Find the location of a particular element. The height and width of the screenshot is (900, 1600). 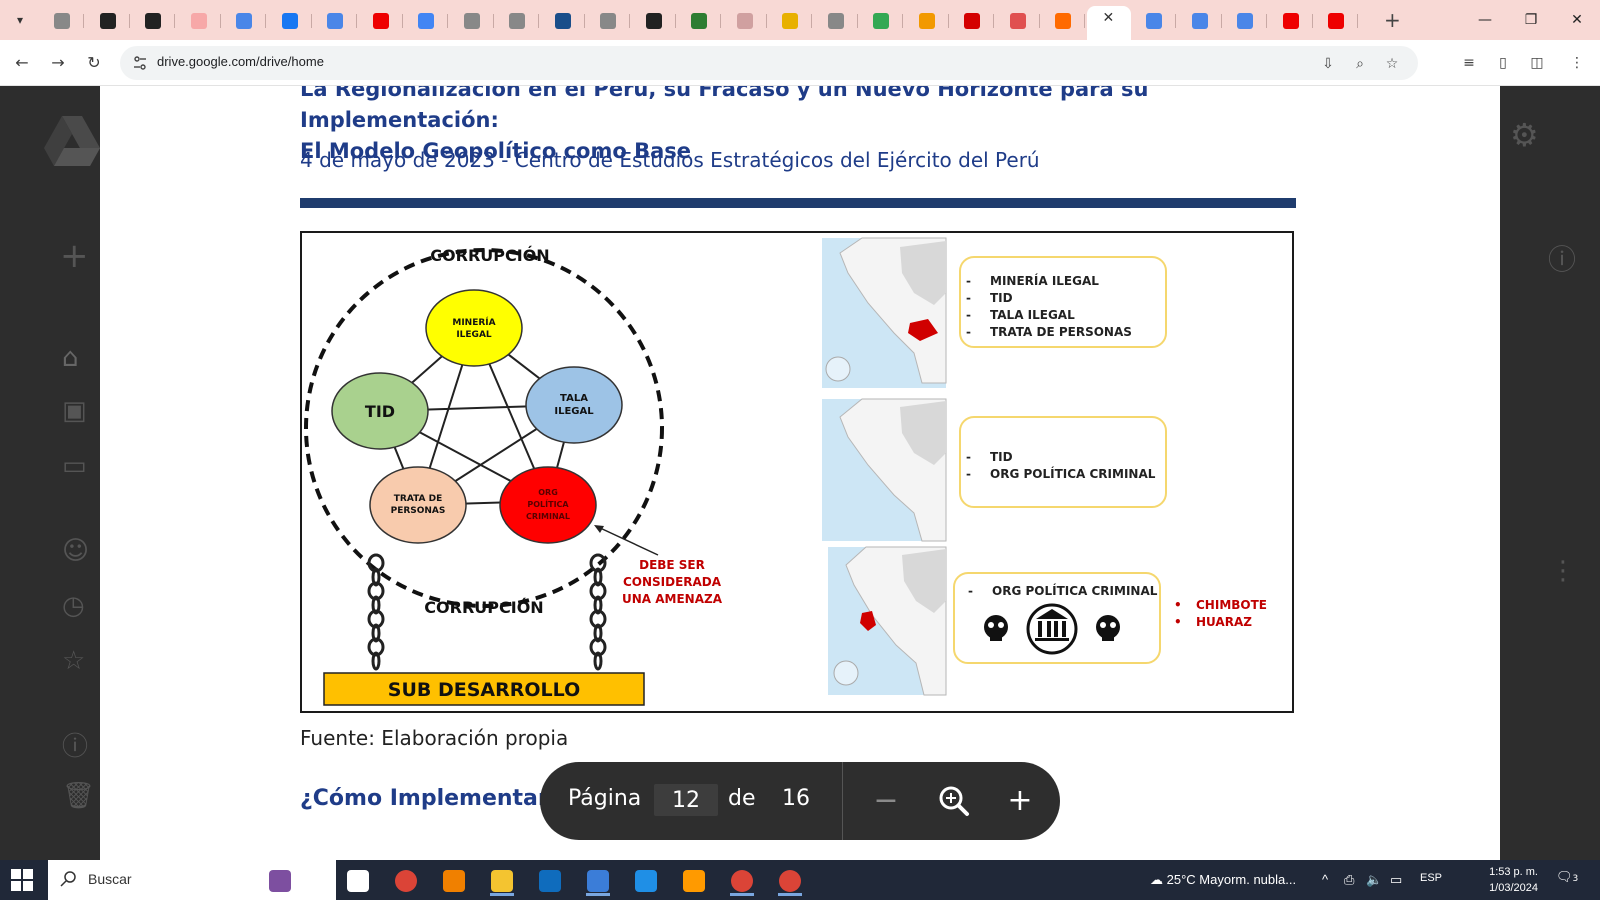

menu-kebab-icon: ⋮ is located at coordinates (1577, 63).